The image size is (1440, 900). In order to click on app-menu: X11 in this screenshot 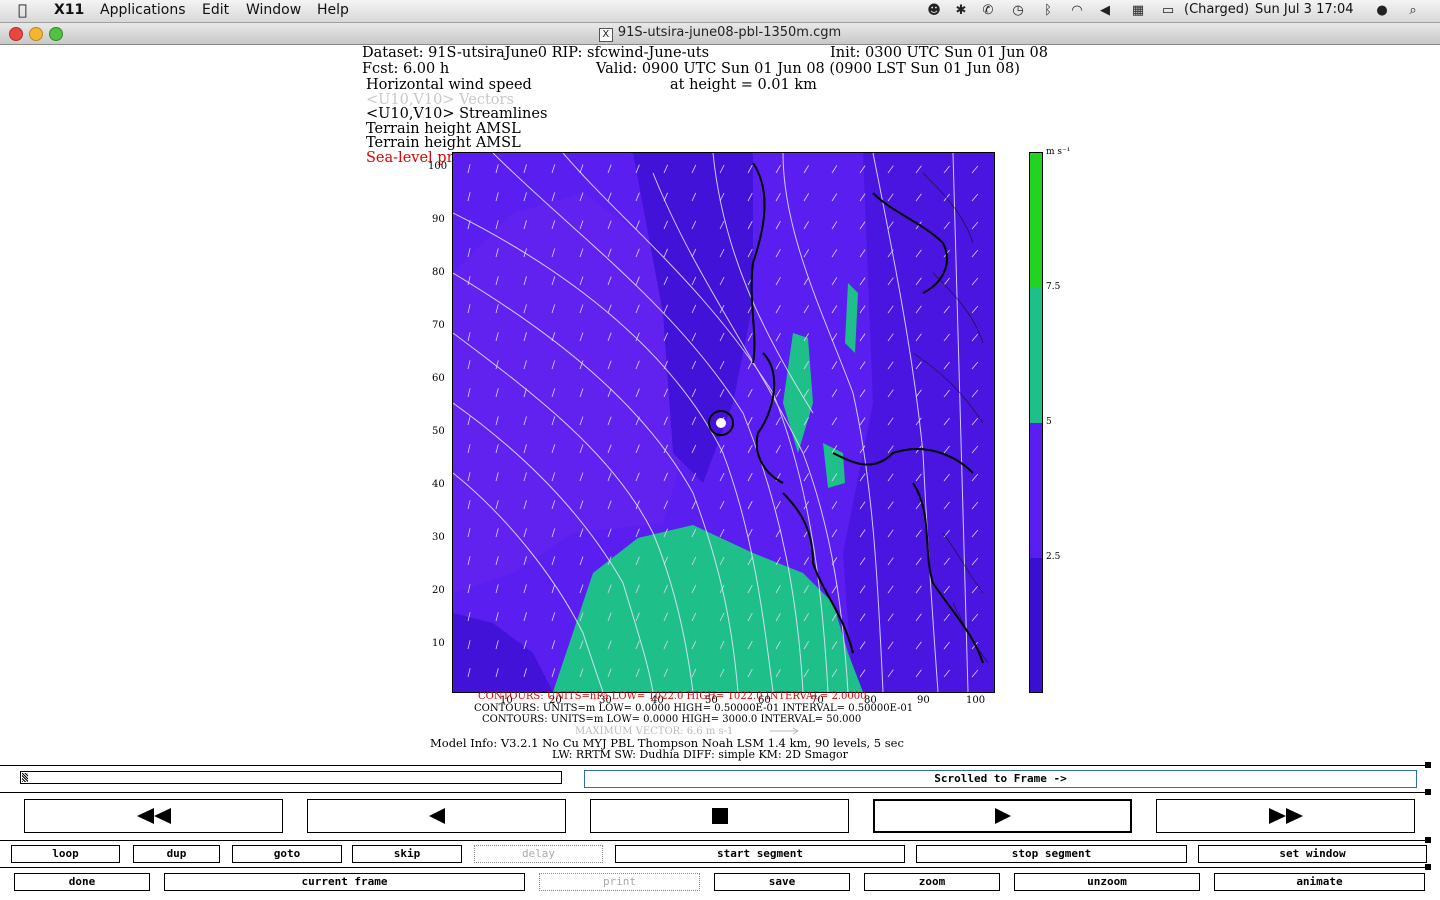, I will do `click(69, 10)`.